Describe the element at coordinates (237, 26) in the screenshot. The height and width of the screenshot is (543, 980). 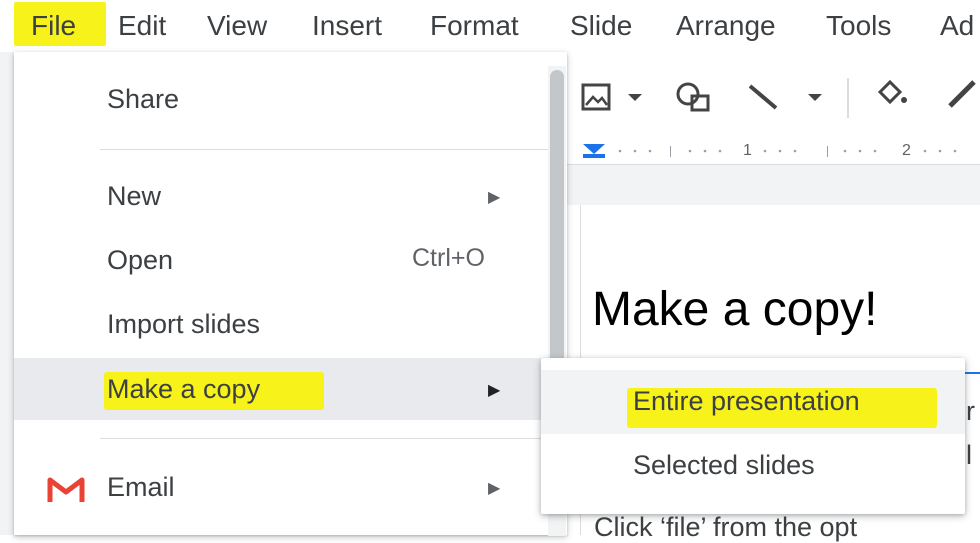
I see `menu-view: View` at that location.